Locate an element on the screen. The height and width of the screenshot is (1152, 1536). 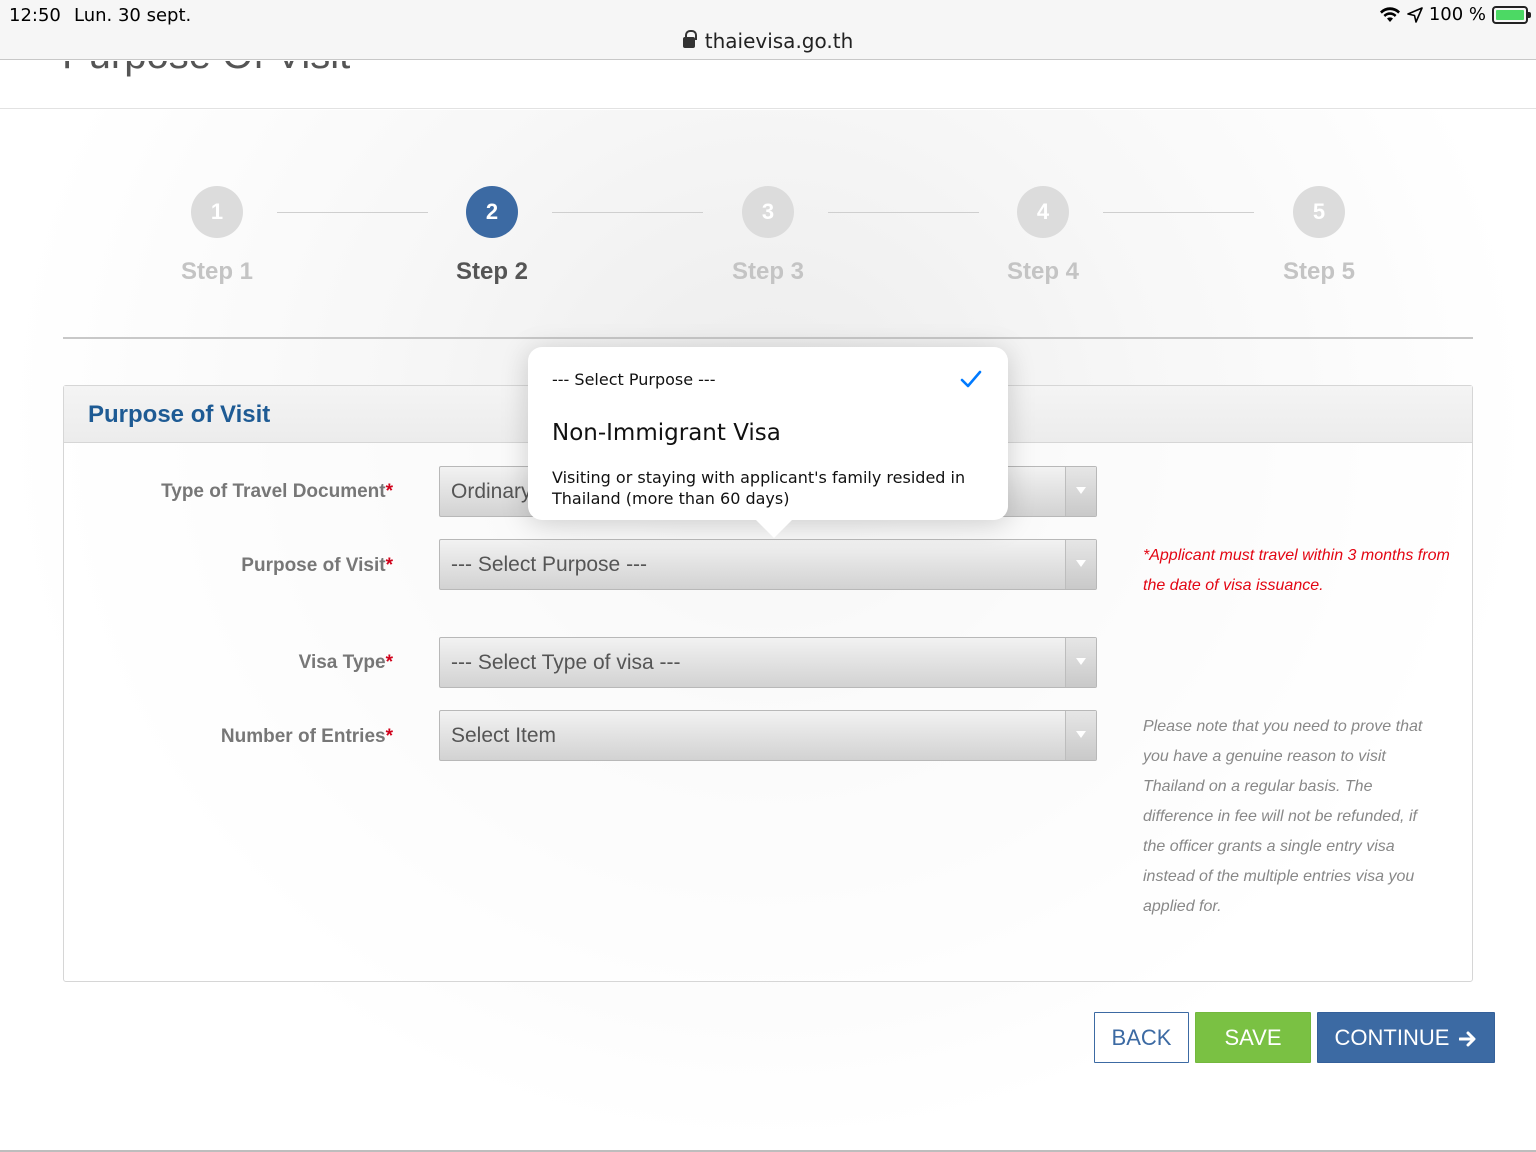
status-date: Lun. 30 sept. is located at coordinates (133, 15).